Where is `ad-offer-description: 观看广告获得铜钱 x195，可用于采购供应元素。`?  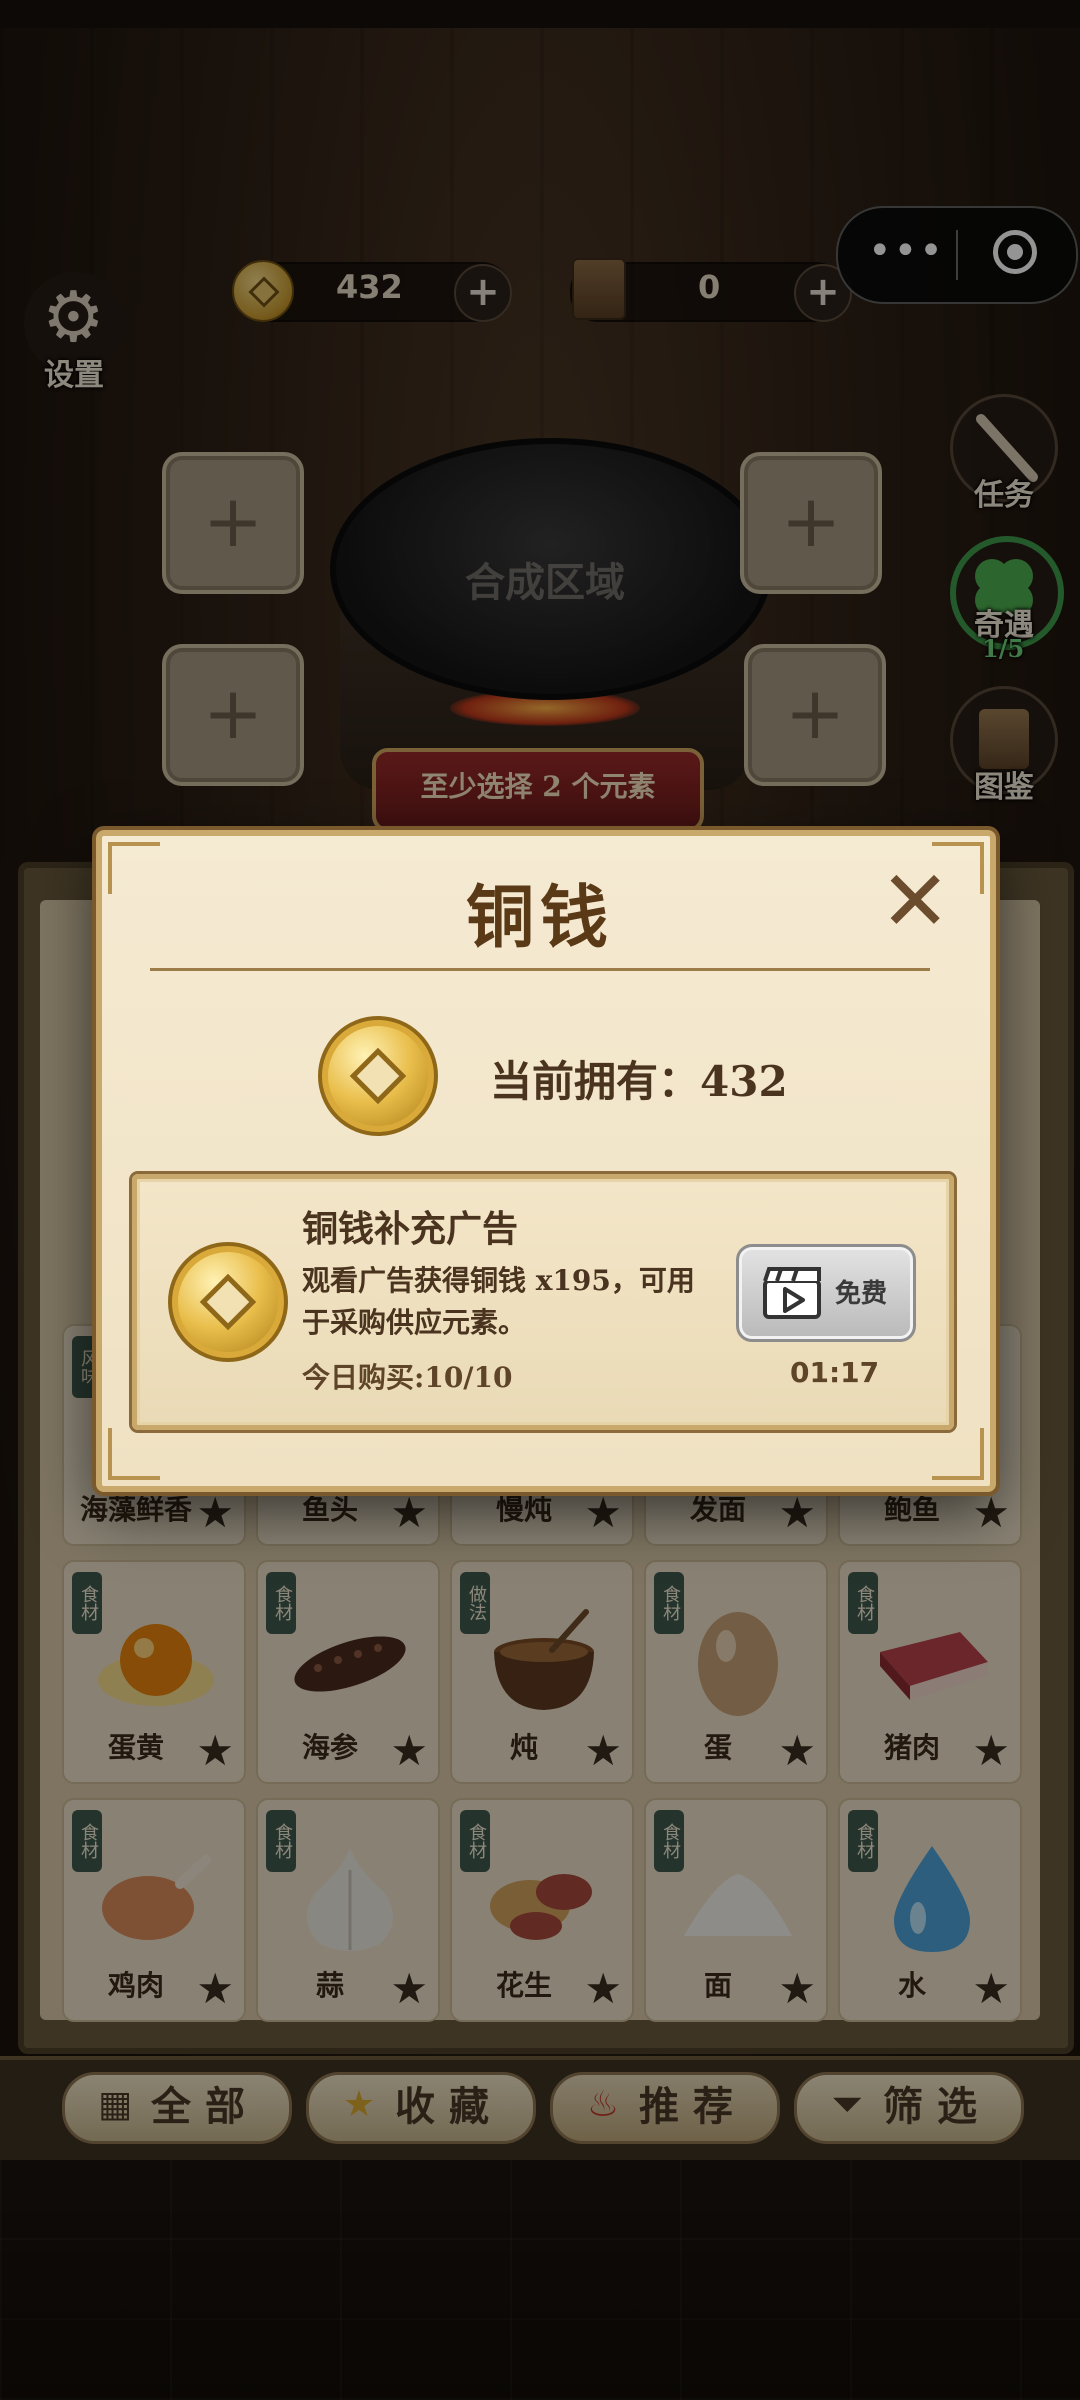 ad-offer-description: 观看广告获得铜钱 x195，可用于采购供应元素。 is located at coordinates (498, 1301).